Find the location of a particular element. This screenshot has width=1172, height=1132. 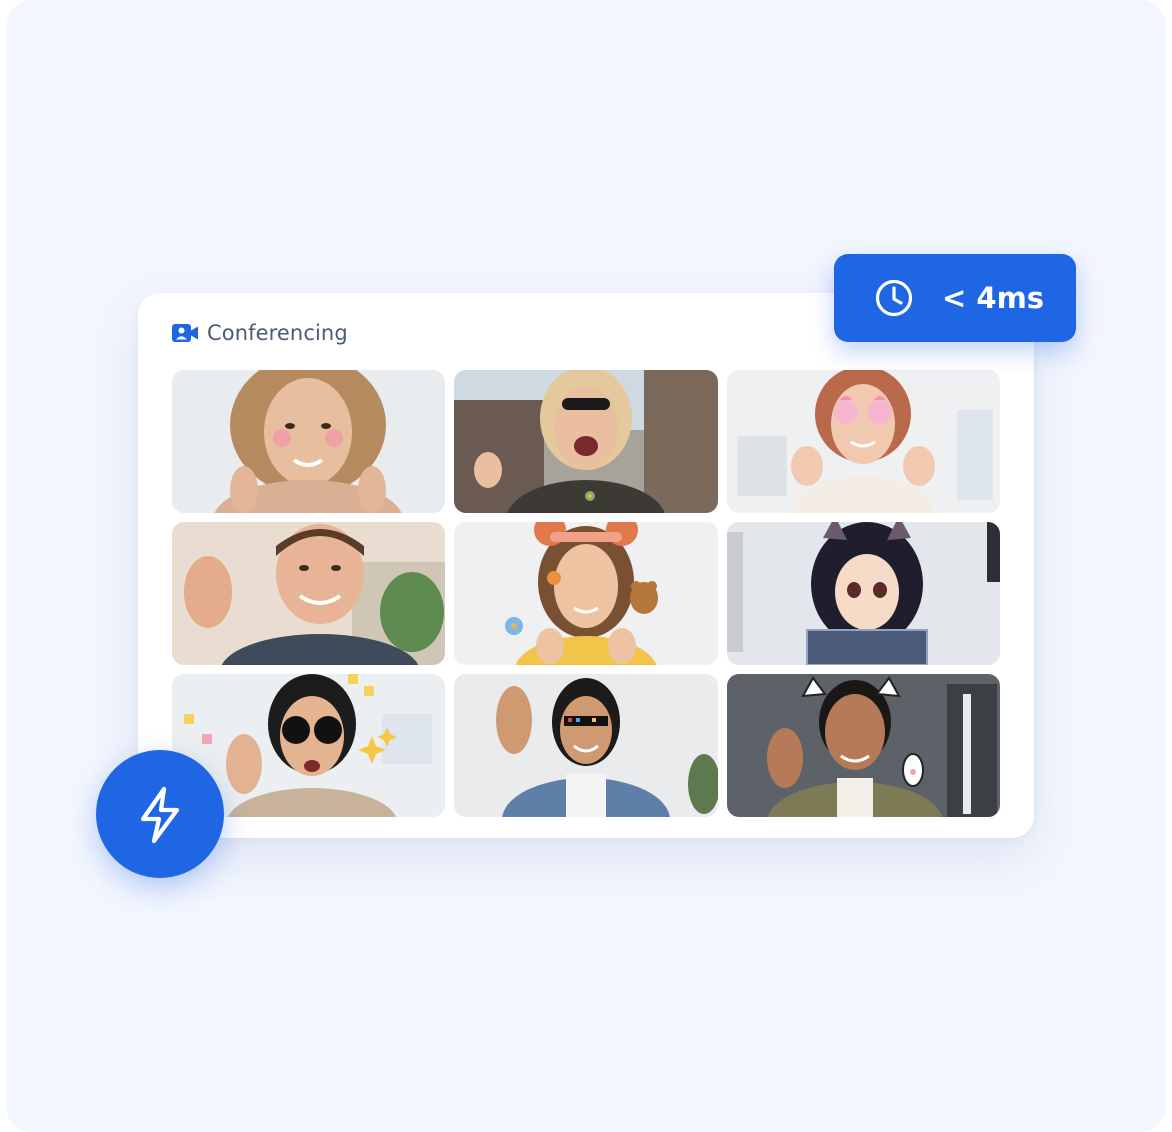

latency-value: < 4ms is located at coordinates (993, 298).